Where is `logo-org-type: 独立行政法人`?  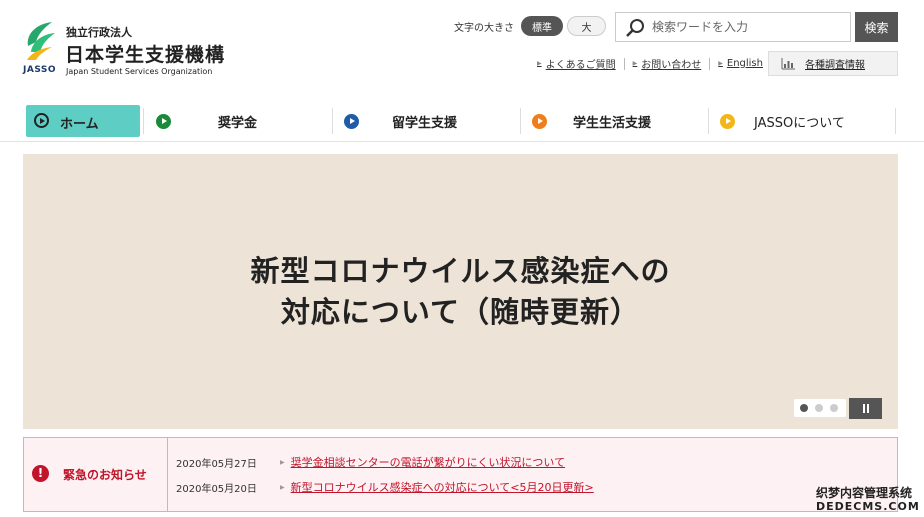 logo-org-type: 独立行政法人 is located at coordinates (99, 32).